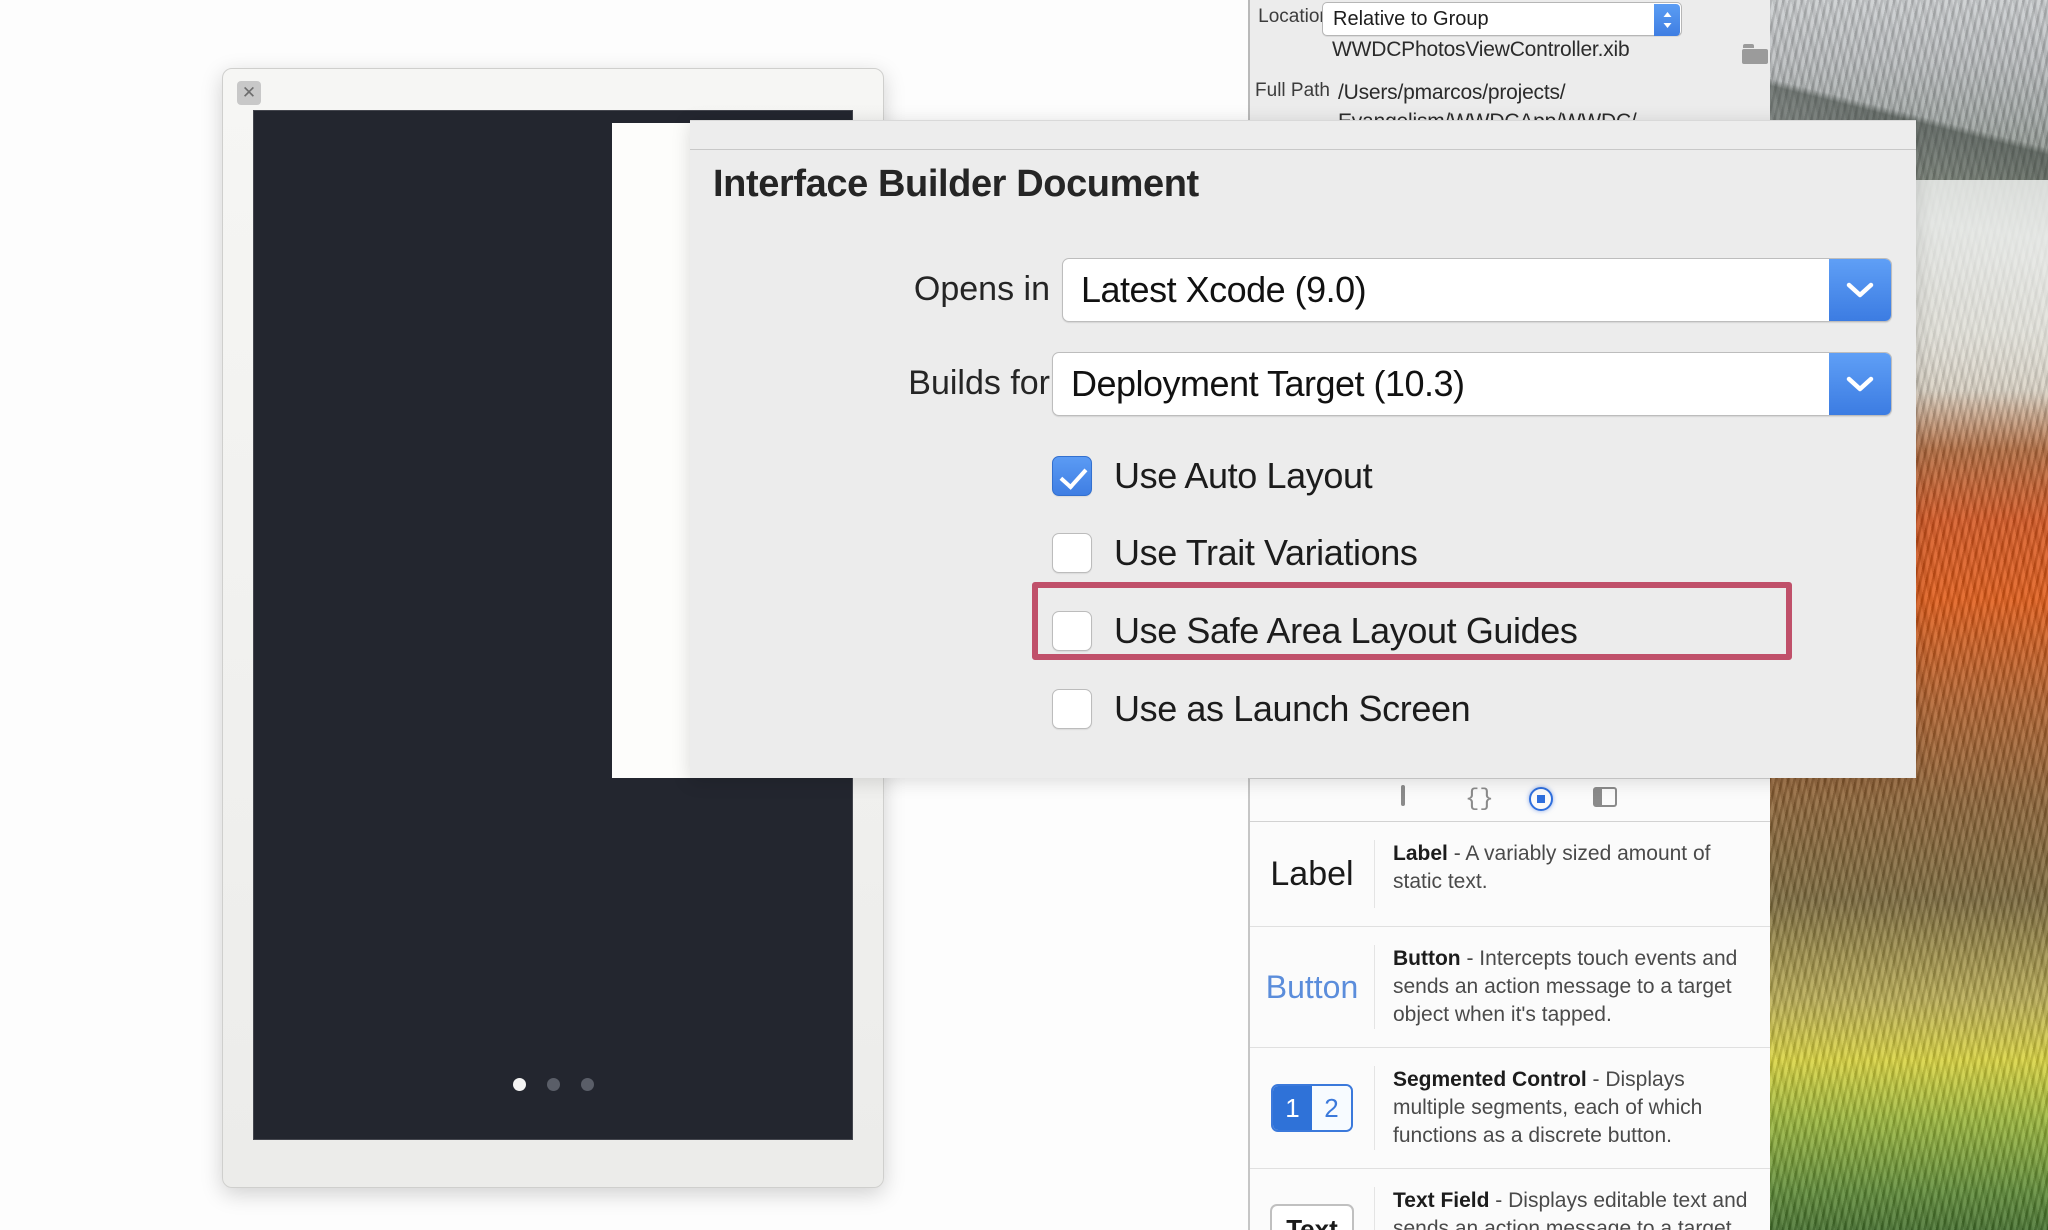  I want to click on checkbox-label-use-safe-area-layout-guides: Use Safe Area Layout Guides, so click(1346, 630).